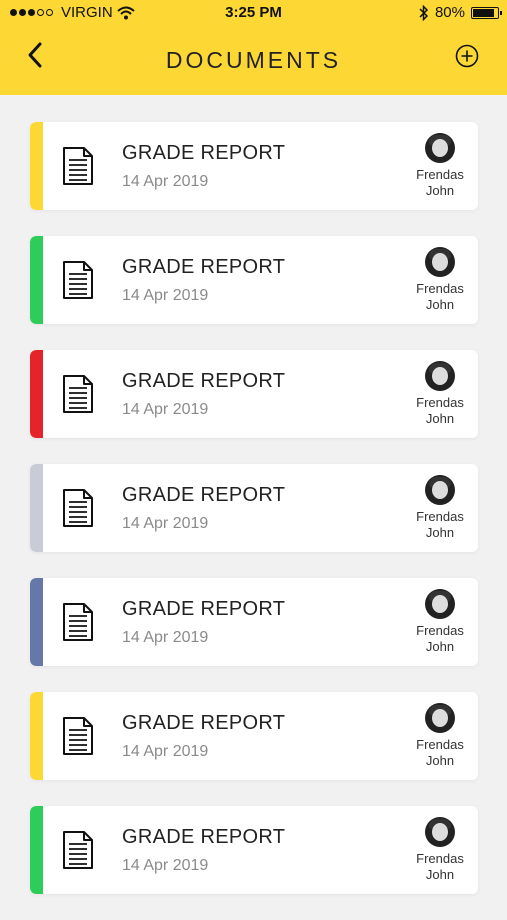 This screenshot has width=507, height=920. I want to click on page-title: DOCUMENTS, so click(253, 60).